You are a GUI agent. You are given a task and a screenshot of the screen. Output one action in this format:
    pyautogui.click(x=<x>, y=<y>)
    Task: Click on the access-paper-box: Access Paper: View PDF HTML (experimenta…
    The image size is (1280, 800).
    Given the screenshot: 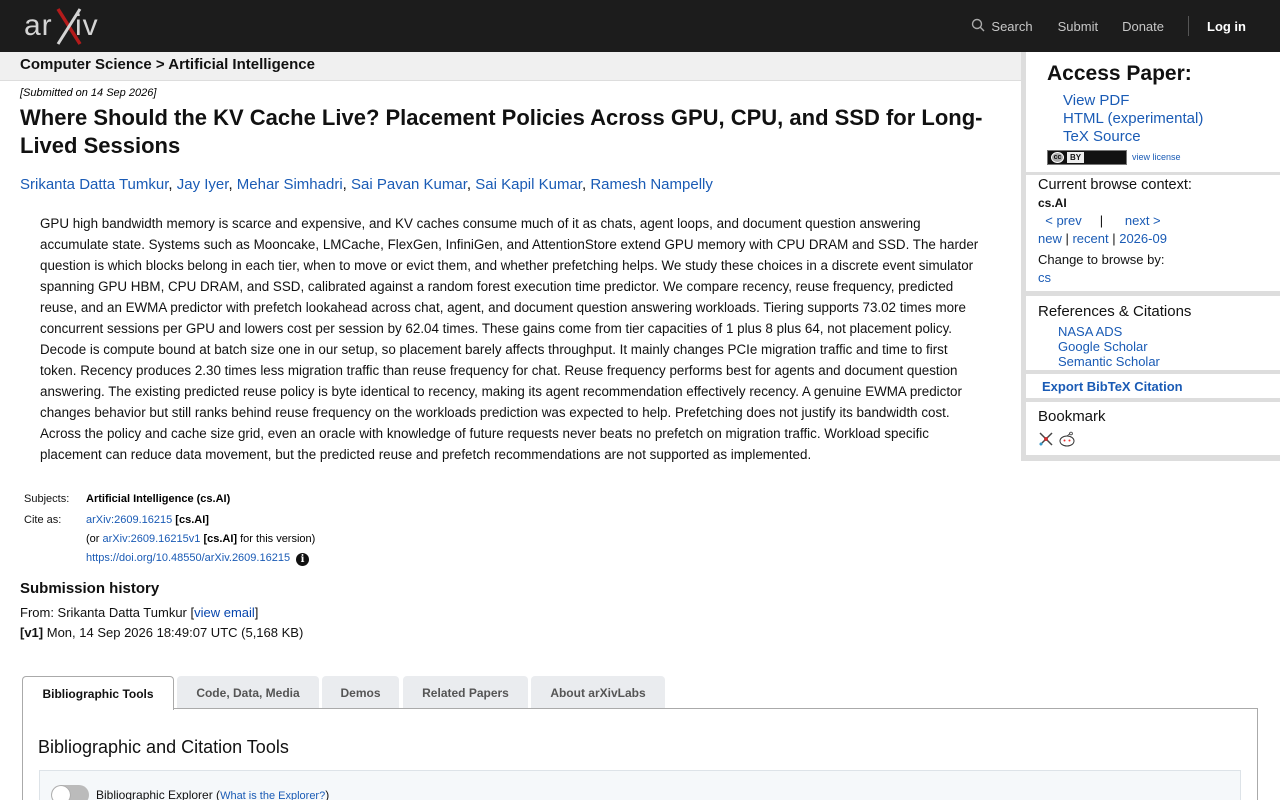 What is the action you would take?
    pyautogui.click(x=1153, y=112)
    